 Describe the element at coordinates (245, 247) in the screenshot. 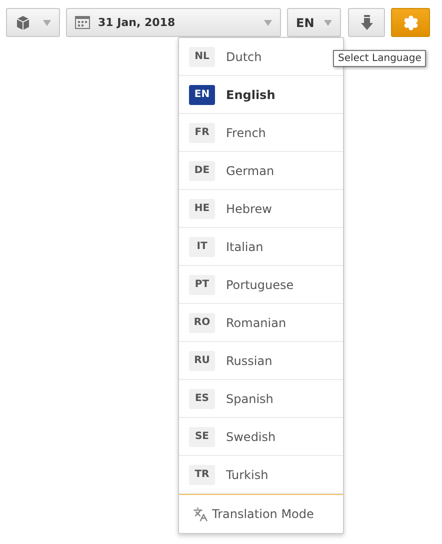

I see `language-name: Italian` at that location.